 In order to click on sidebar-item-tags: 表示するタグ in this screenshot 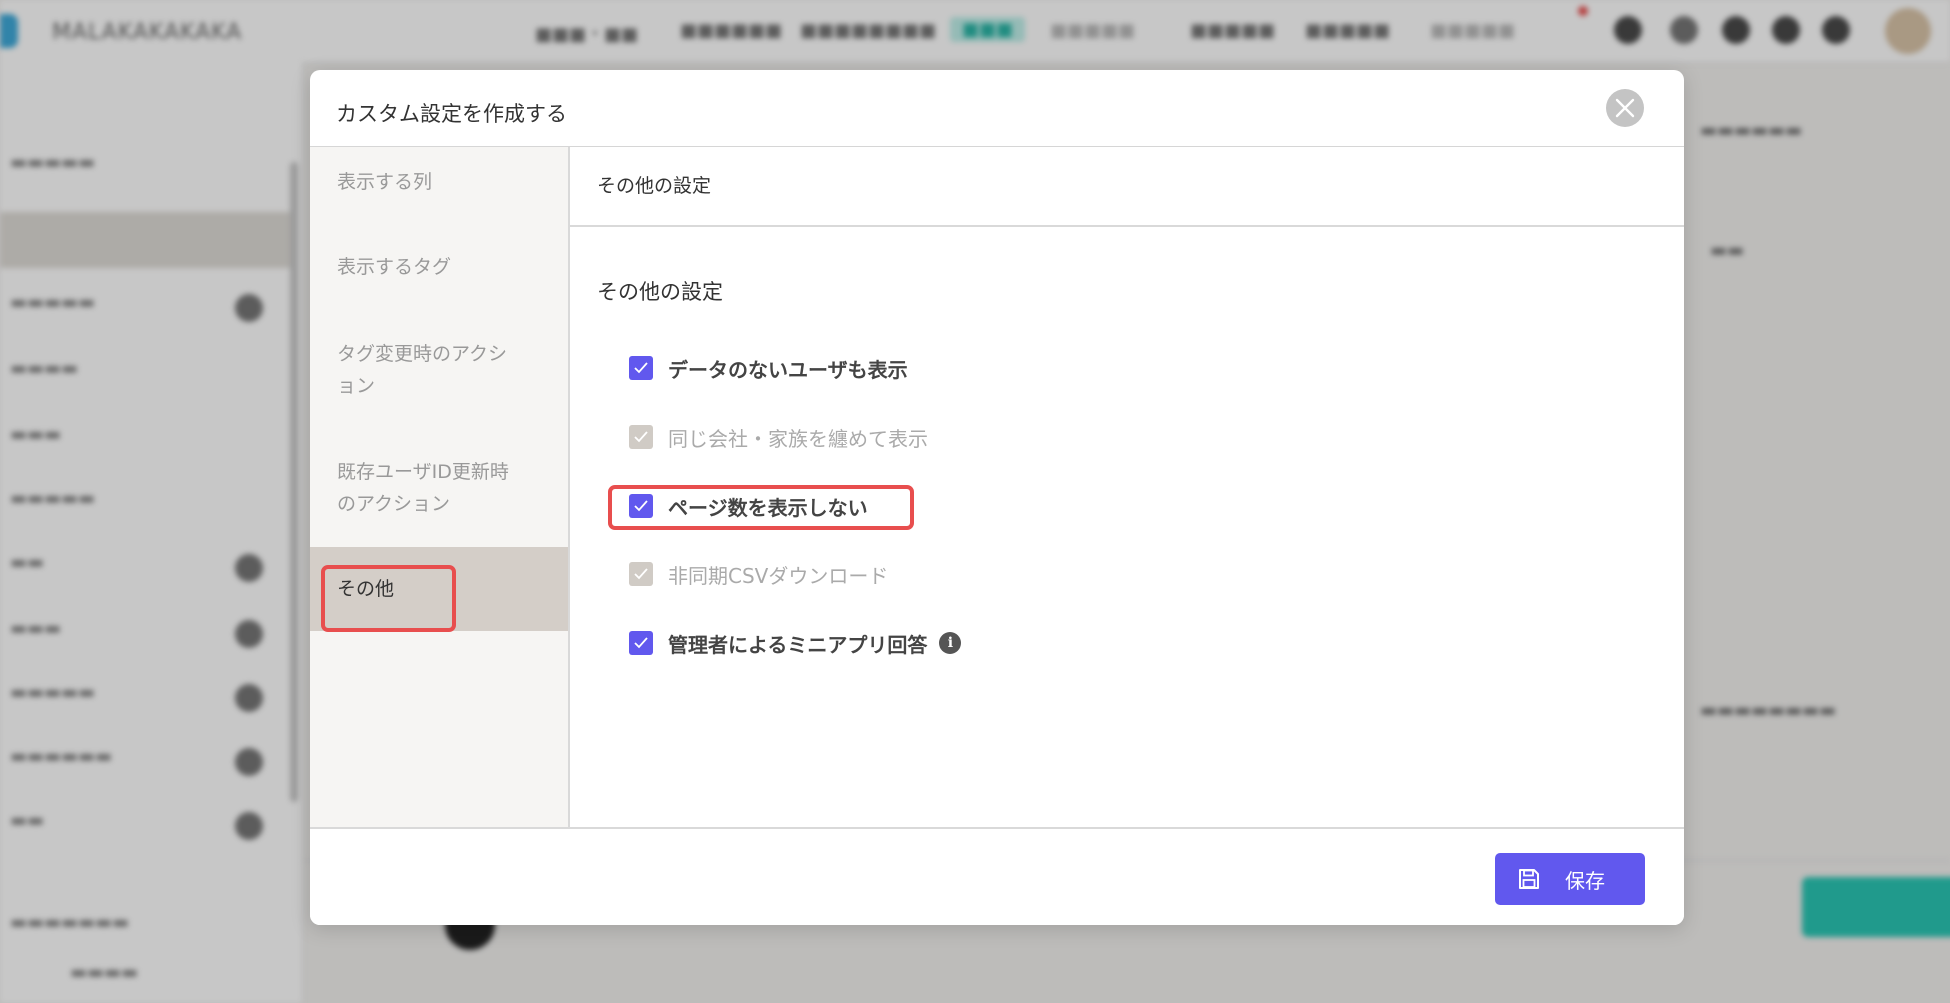, I will do `click(439, 267)`.